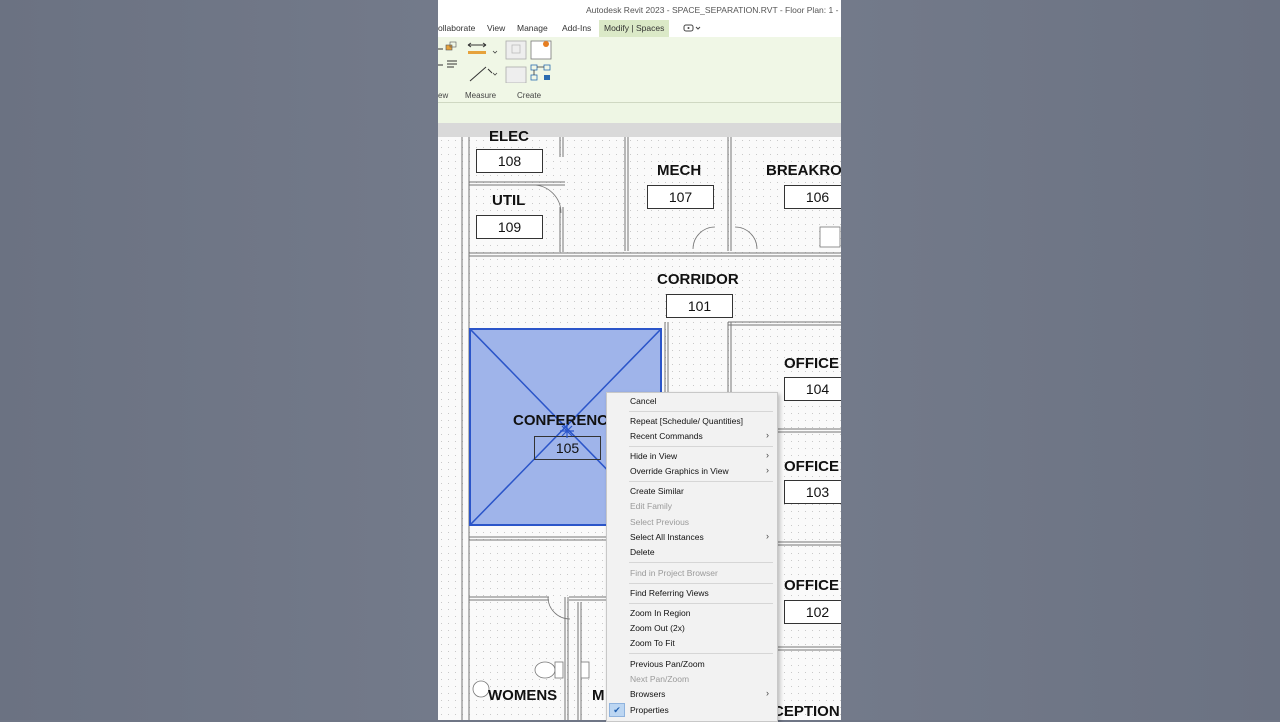 The width and height of the screenshot is (1280, 722). What do you see at coordinates (811, 585) in the screenshot?
I see `room-name-102: OFFICE` at bounding box center [811, 585].